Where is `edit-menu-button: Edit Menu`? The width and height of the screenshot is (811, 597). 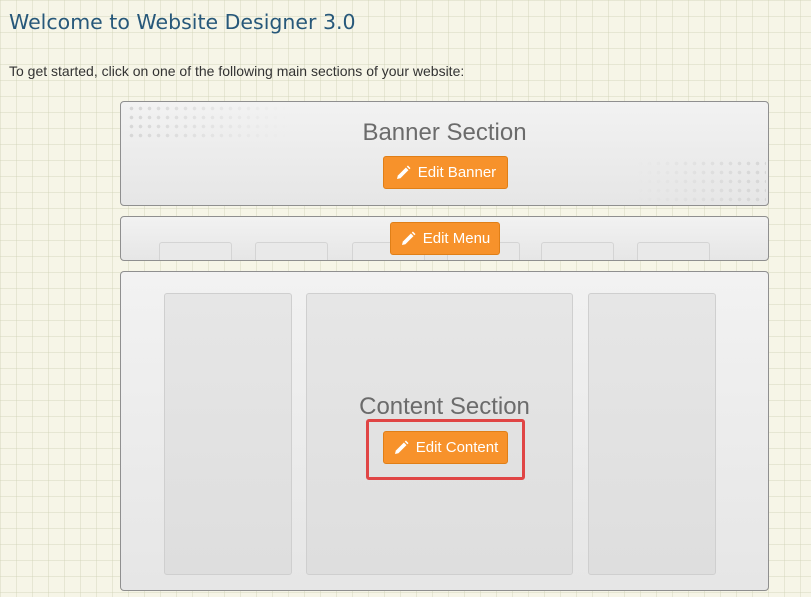 edit-menu-button: Edit Menu is located at coordinates (445, 238).